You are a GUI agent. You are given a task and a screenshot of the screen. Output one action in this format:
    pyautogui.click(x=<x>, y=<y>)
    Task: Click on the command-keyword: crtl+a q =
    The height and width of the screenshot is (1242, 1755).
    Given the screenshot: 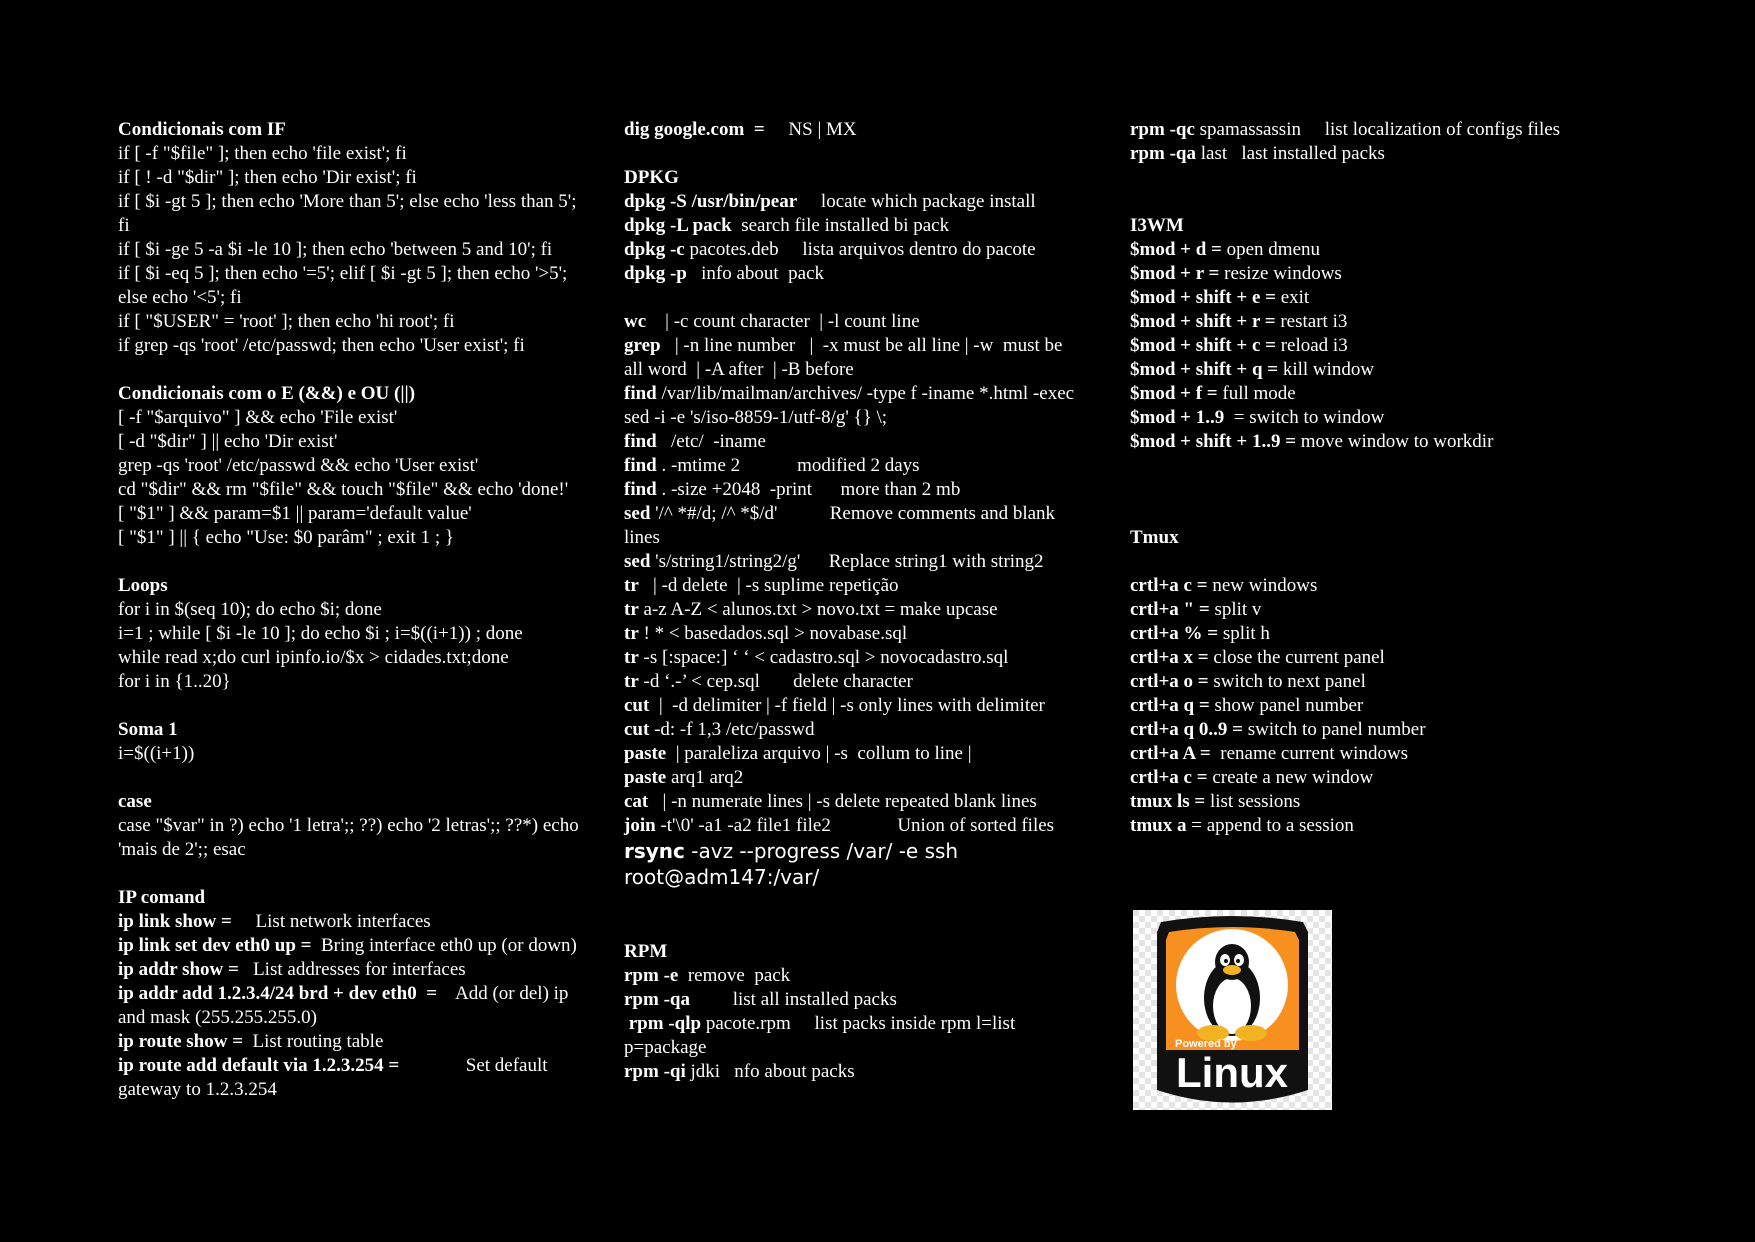 What is the action you would take?
    pyautogui.click(x=1170, y=705)
    